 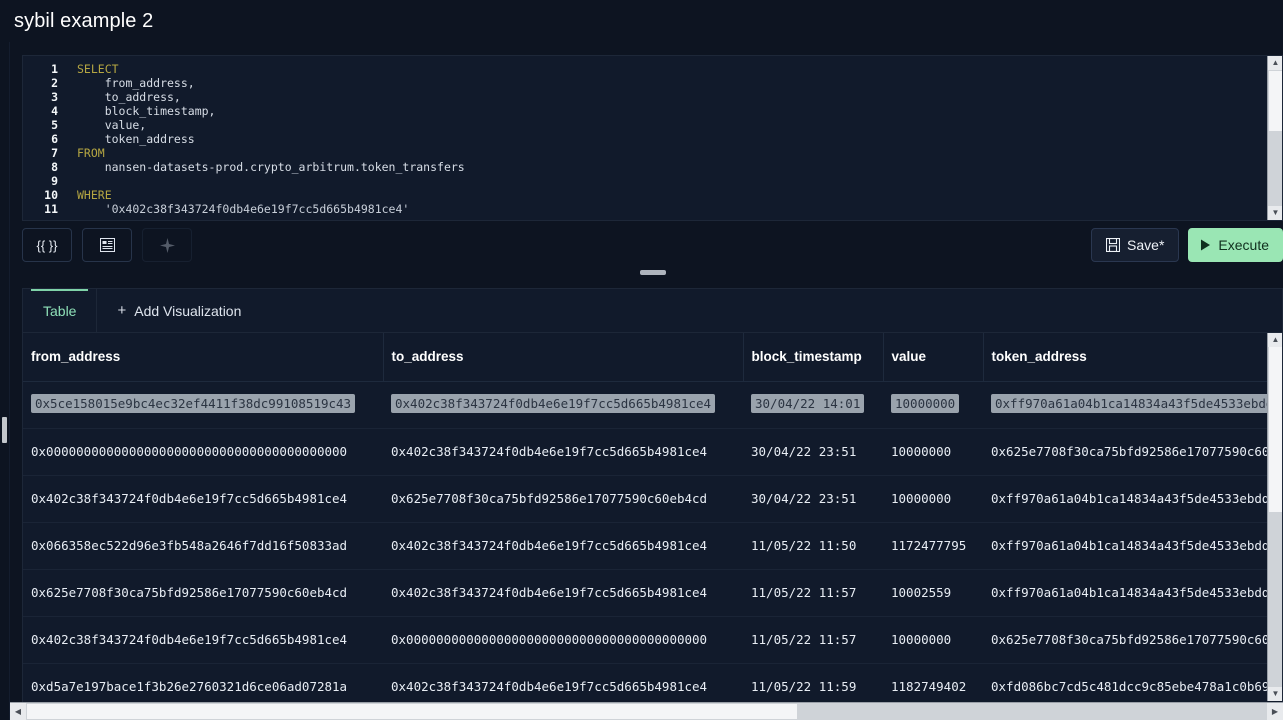 What do you see at coordinates (1275, 63) in the screenshot?
I see `scroll-up-arrow-icon: ▲` at bounding box center [1275, 63].